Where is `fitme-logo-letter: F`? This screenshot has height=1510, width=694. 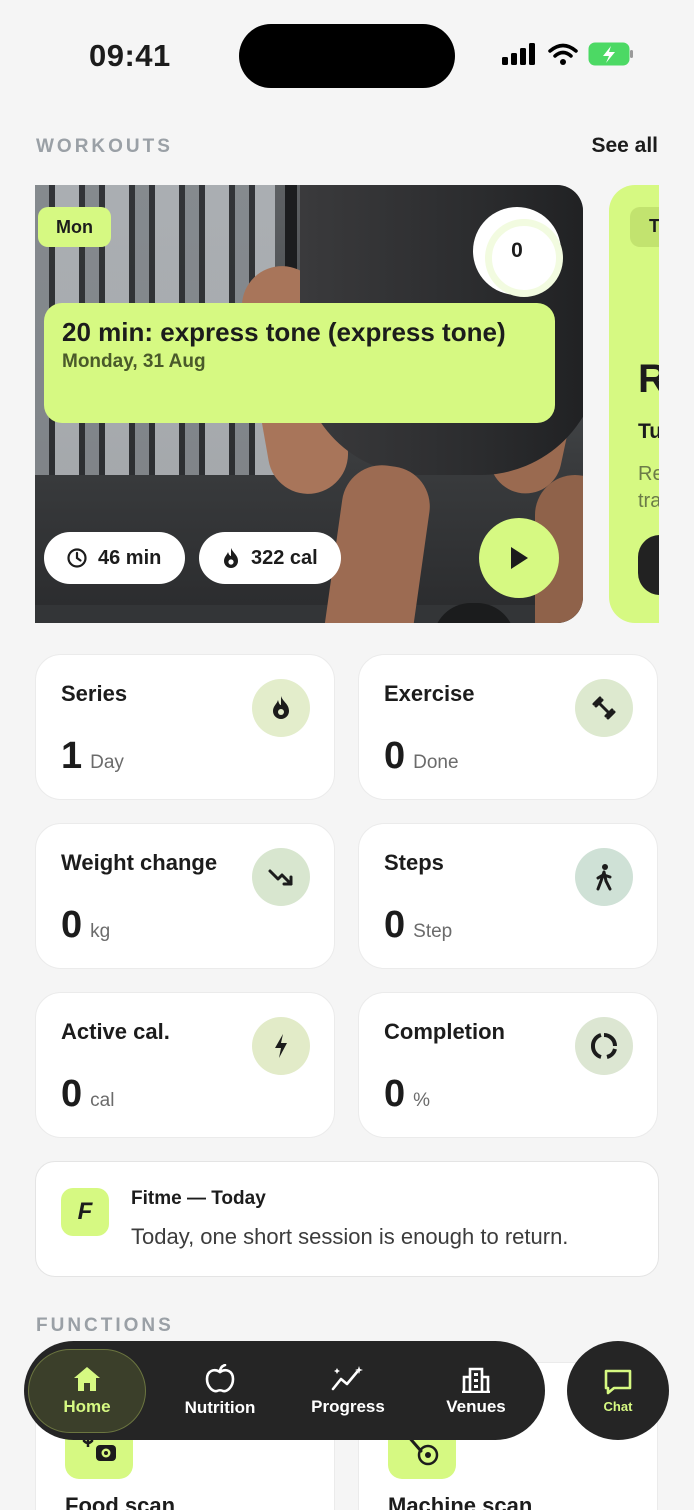 fitme-logo-letter: F is located at coordinates (85, 1211).